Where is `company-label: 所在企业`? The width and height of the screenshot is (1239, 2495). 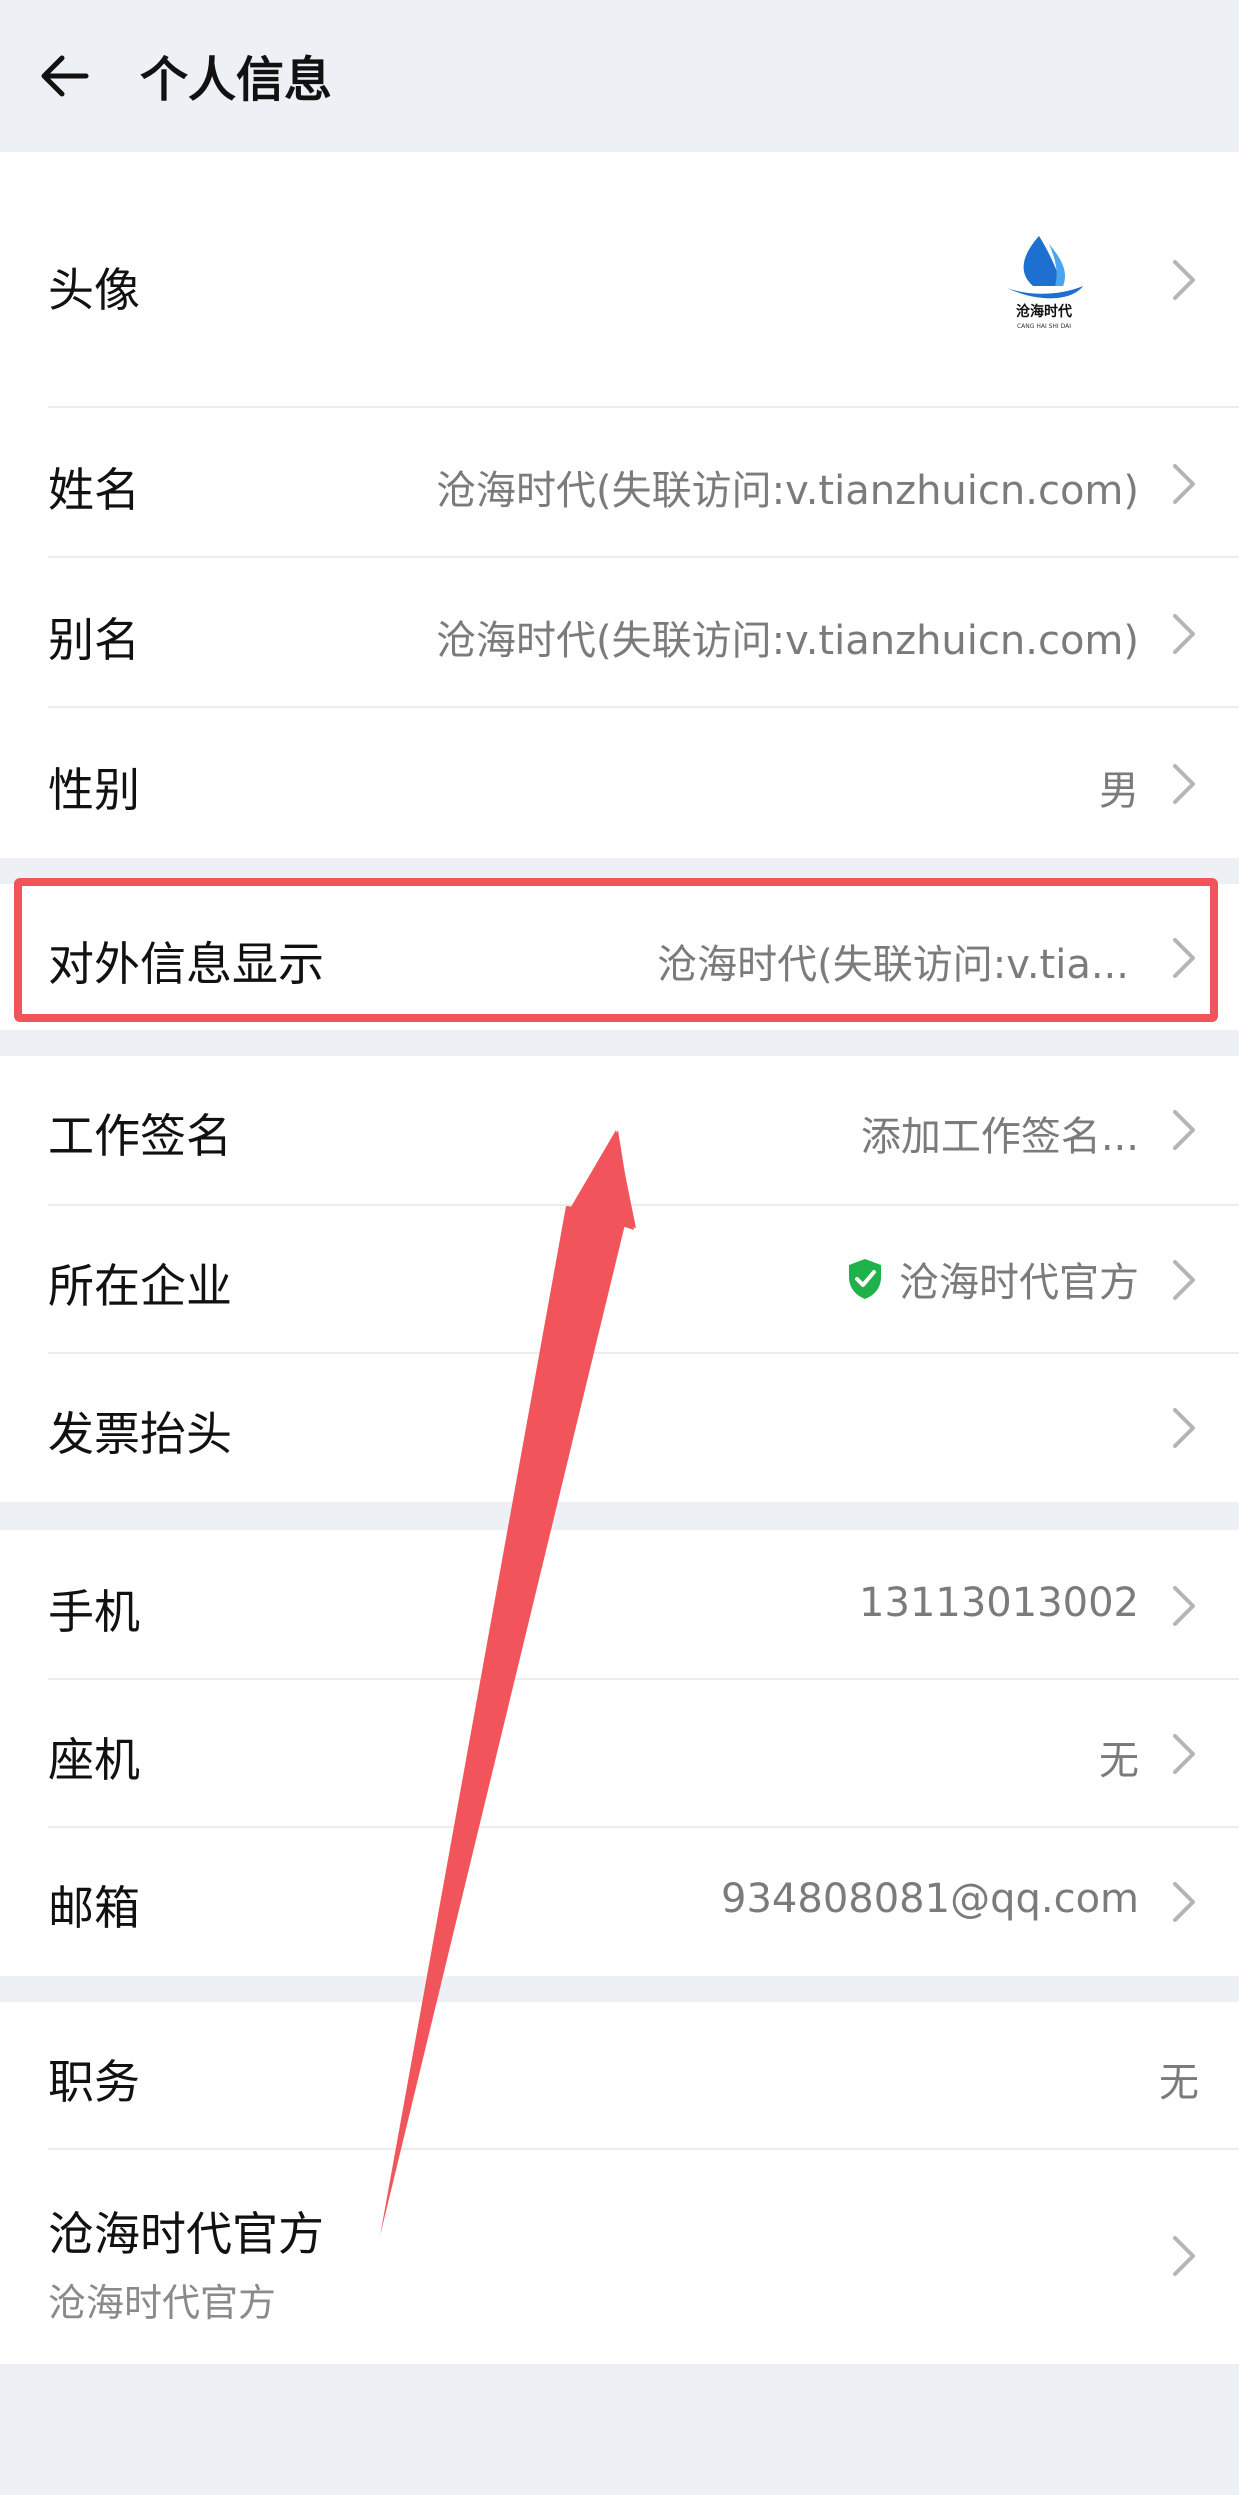 company-label: 所在企业 is located at coordinates (140, 1286).